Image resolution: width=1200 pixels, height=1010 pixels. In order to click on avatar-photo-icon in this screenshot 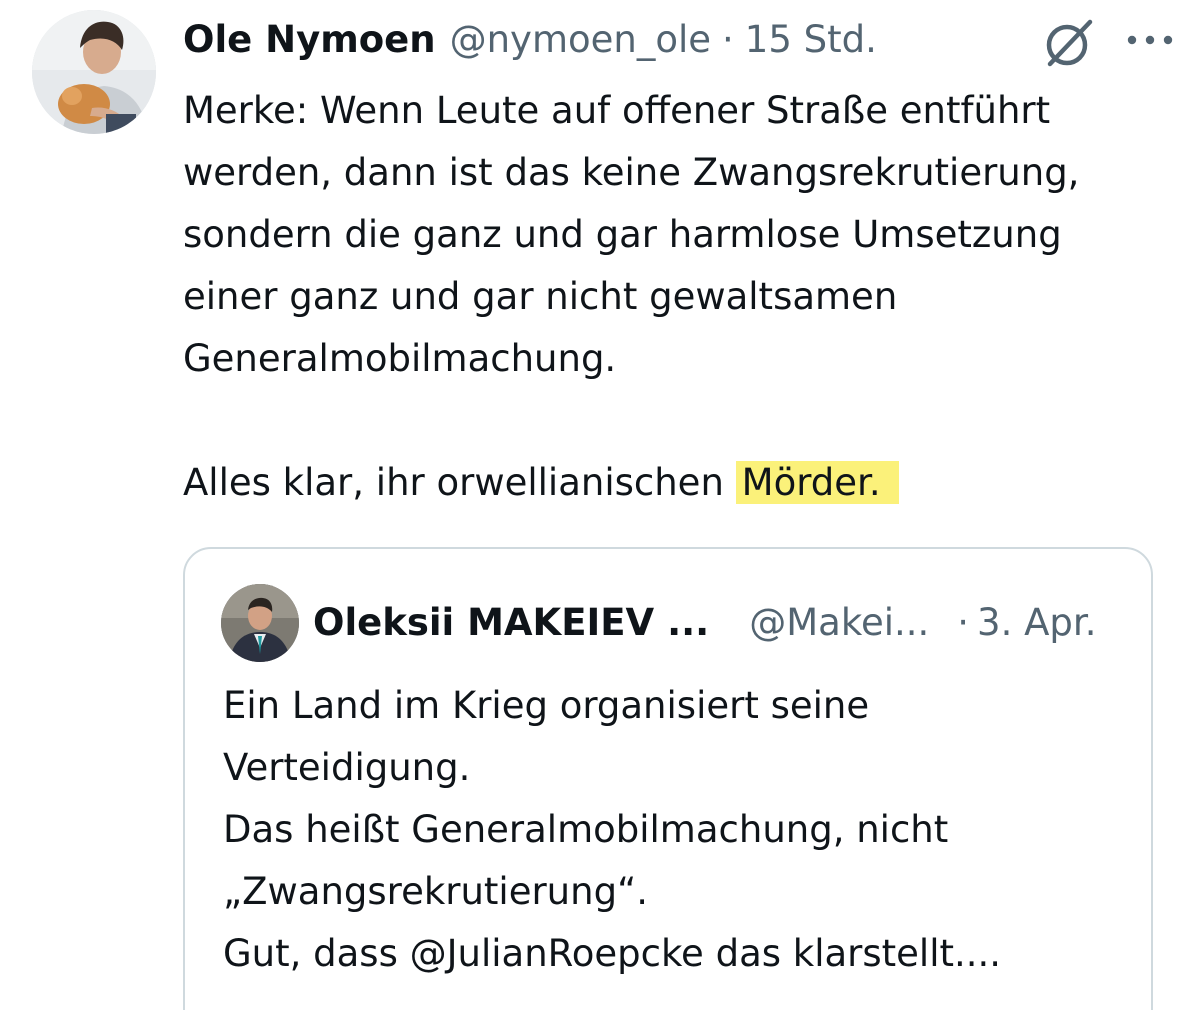, I will do `click(94, 72)`.